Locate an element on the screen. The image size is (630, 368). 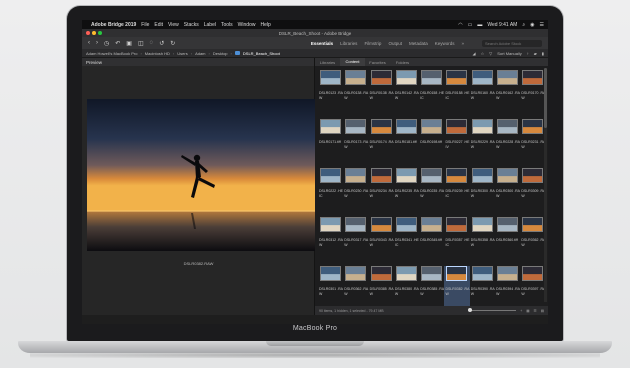
thumbnail-item: DSLR0309 .RAW is located at coordinates (532, 192).